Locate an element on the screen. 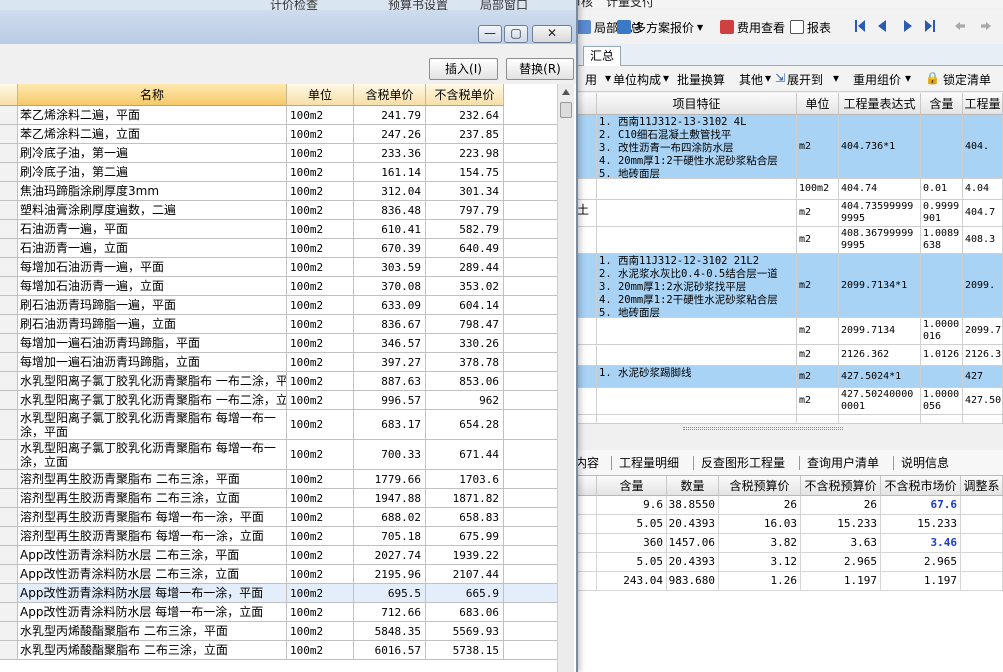  grid-row: m2 427.50240000 0001 1.0000 056 427.50 is located at coordinates (789, 401).